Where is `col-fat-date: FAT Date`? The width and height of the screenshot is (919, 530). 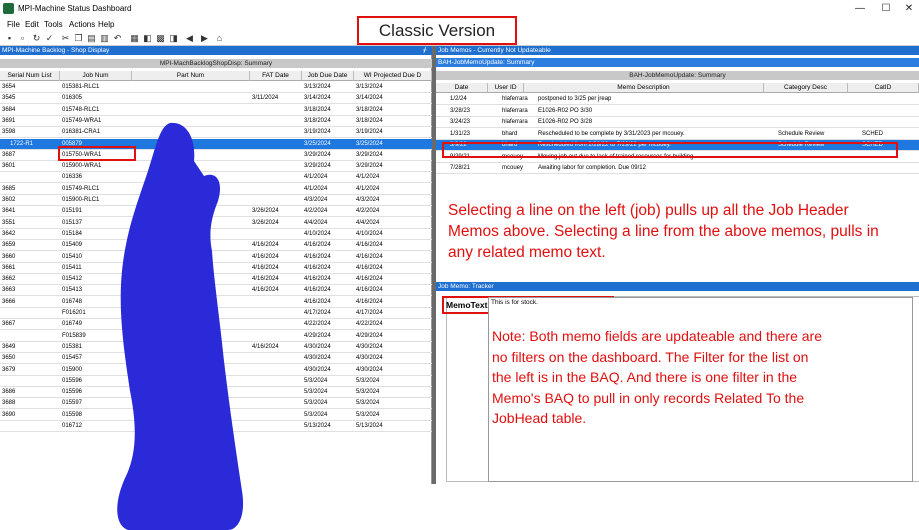 col-fat-date: FAT Date is located at coordinates (276, 76).